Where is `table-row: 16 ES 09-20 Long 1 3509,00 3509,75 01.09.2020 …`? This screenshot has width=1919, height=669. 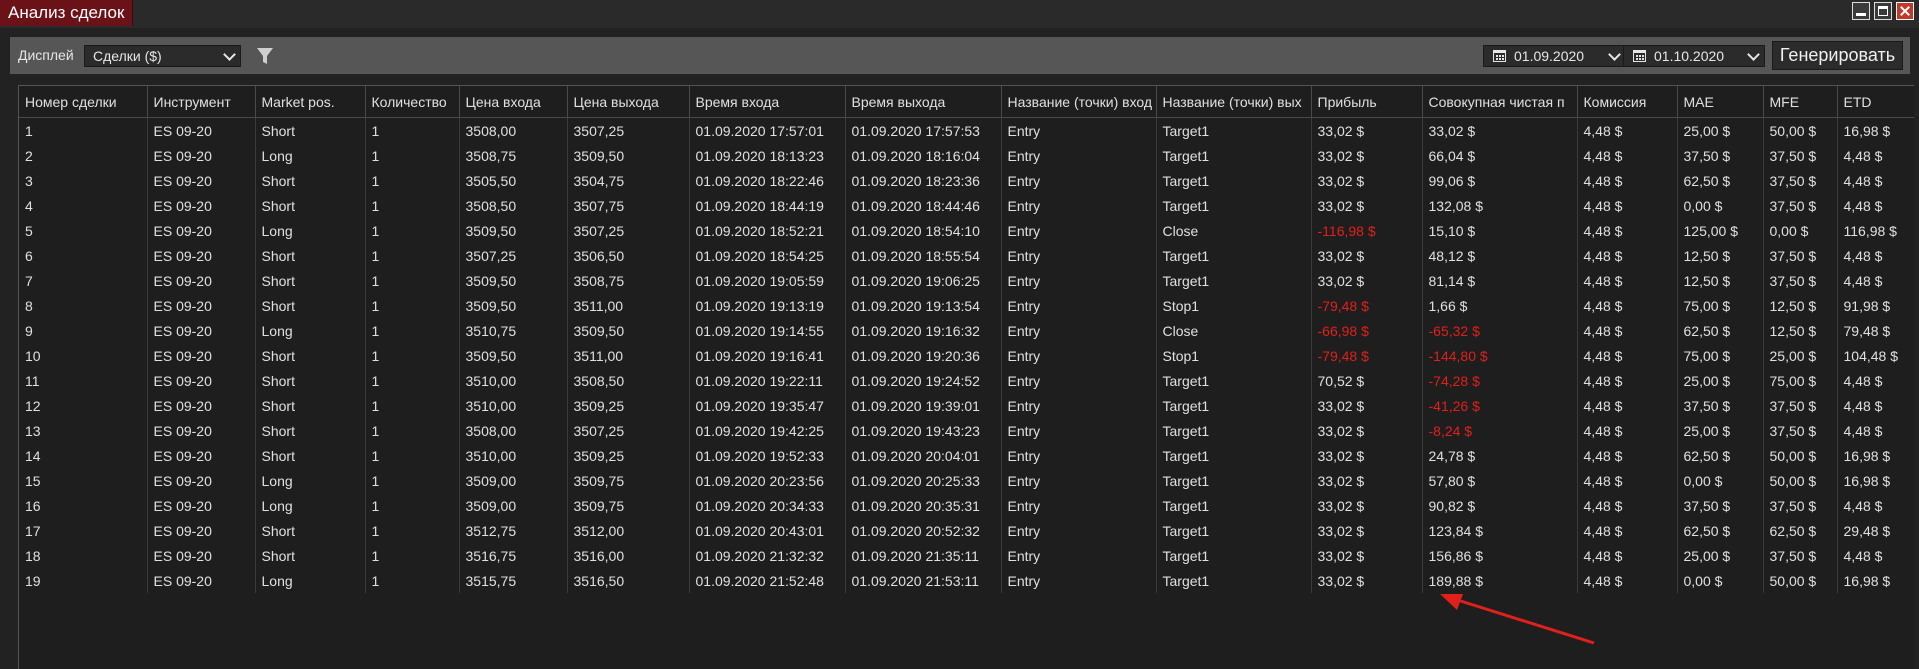
table-row: 16 ES 09-20 Long 1 3509,00 3509,75 01.09.2020 … is located at coordinates (966, 505).